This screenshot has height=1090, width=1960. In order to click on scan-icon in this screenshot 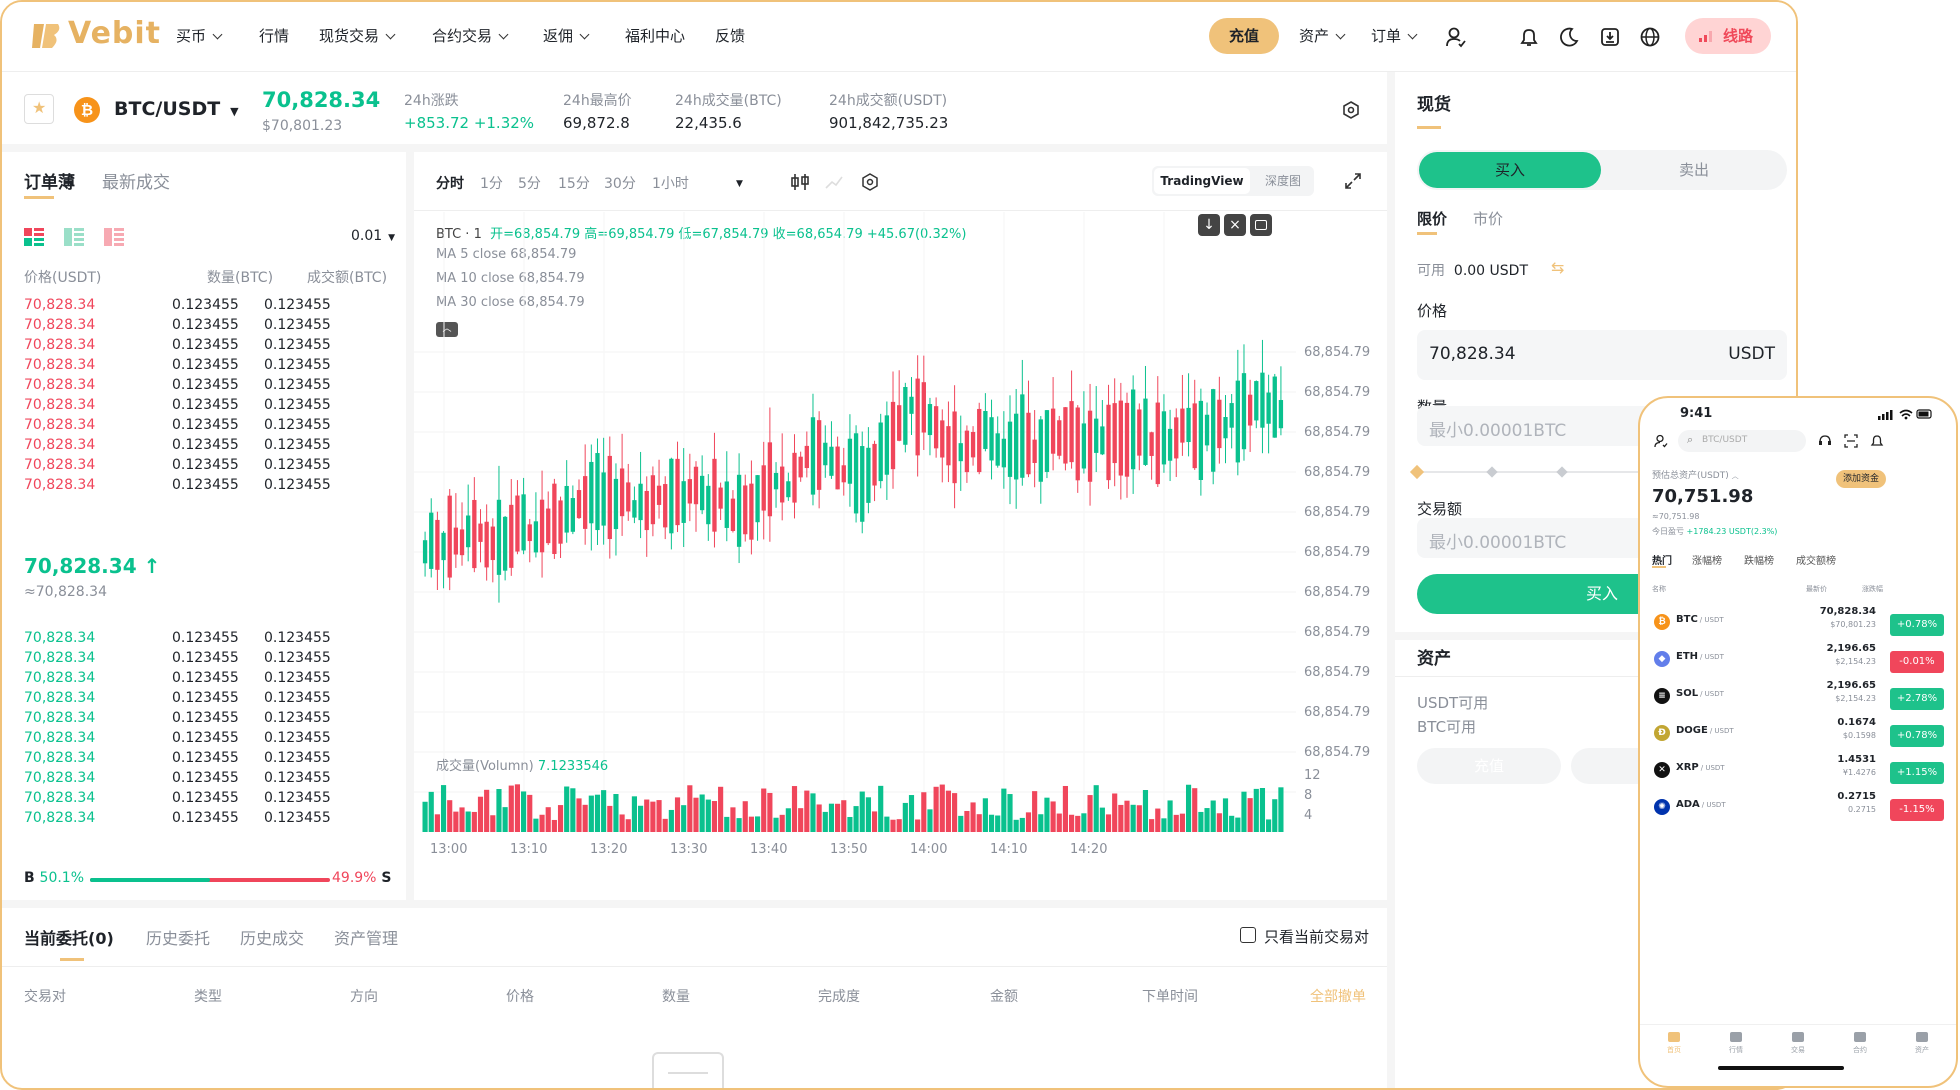, I will do `click(1851, 441)`.